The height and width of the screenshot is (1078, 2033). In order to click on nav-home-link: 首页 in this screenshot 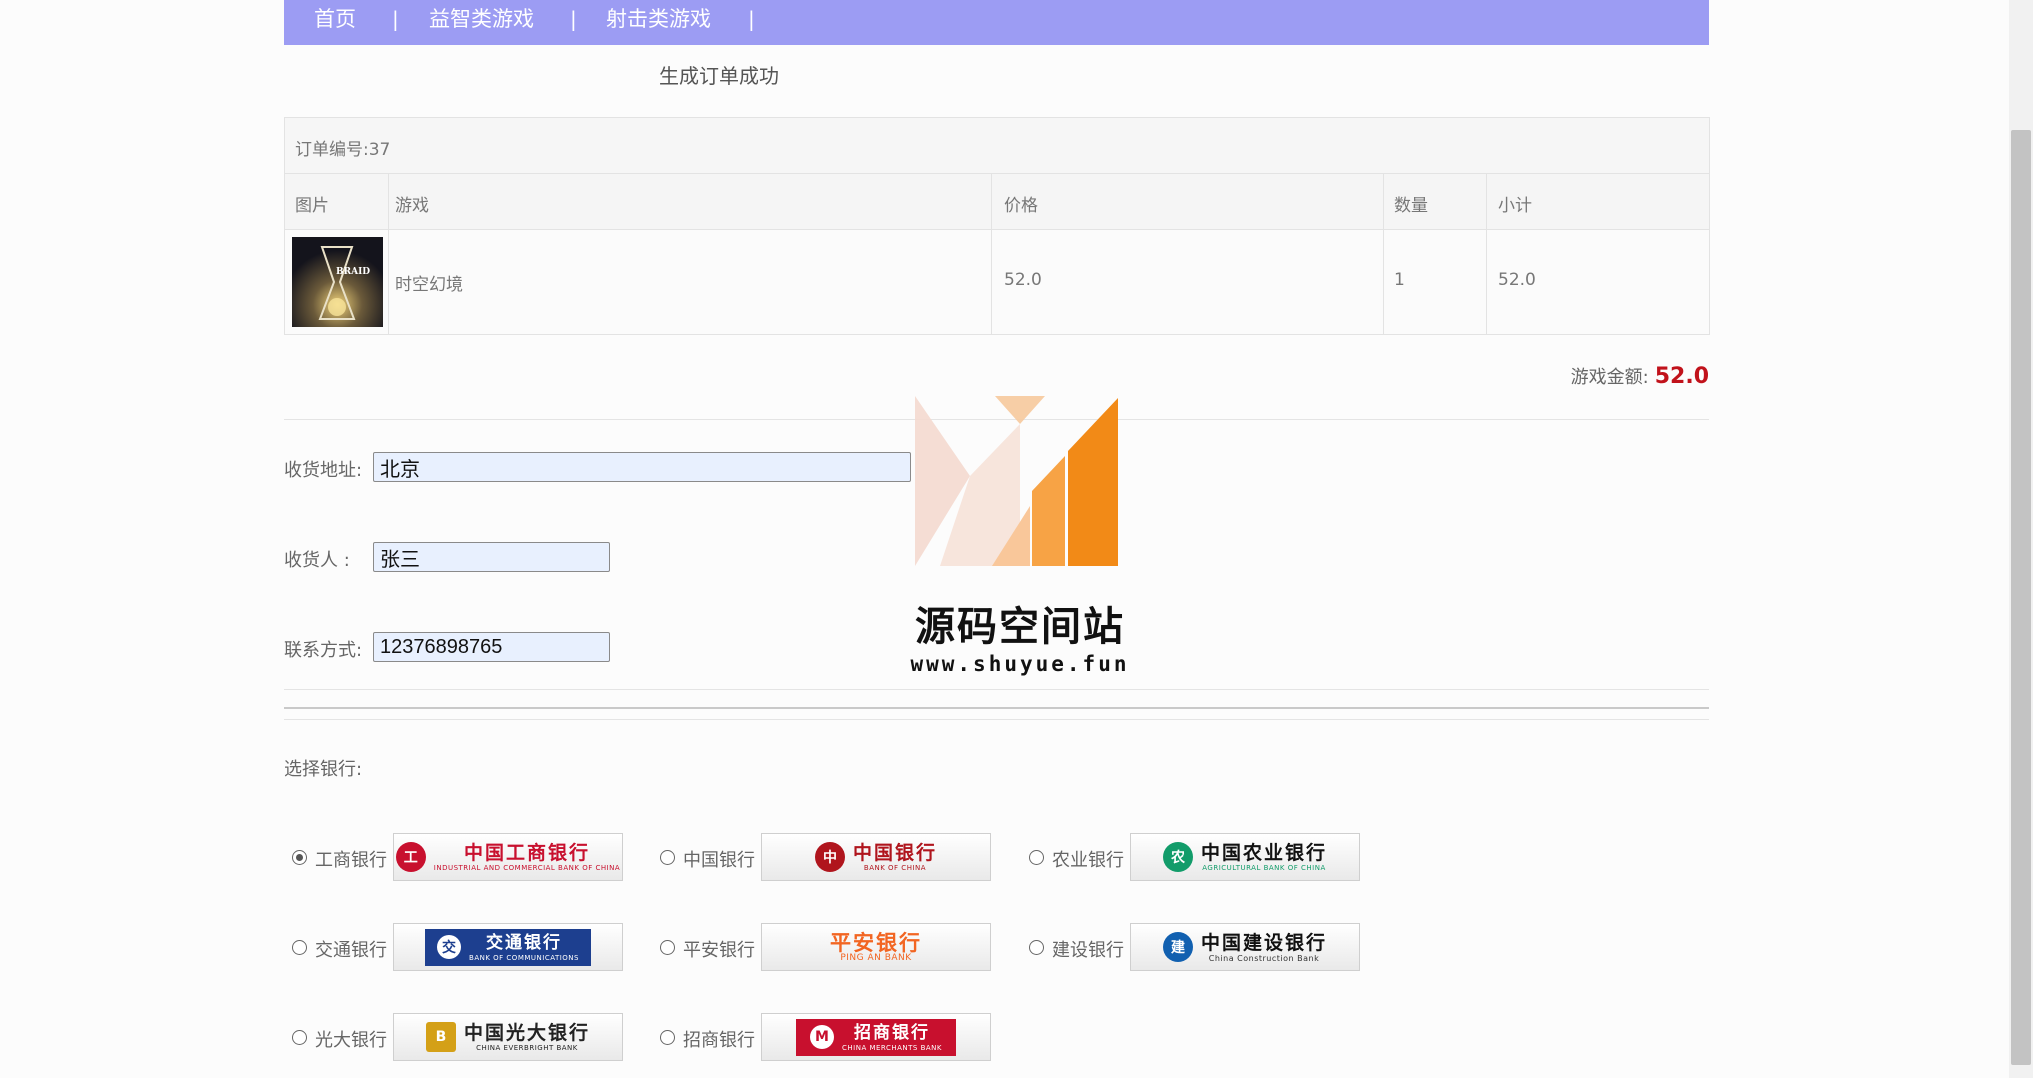, I will do `click(335, 19)`.